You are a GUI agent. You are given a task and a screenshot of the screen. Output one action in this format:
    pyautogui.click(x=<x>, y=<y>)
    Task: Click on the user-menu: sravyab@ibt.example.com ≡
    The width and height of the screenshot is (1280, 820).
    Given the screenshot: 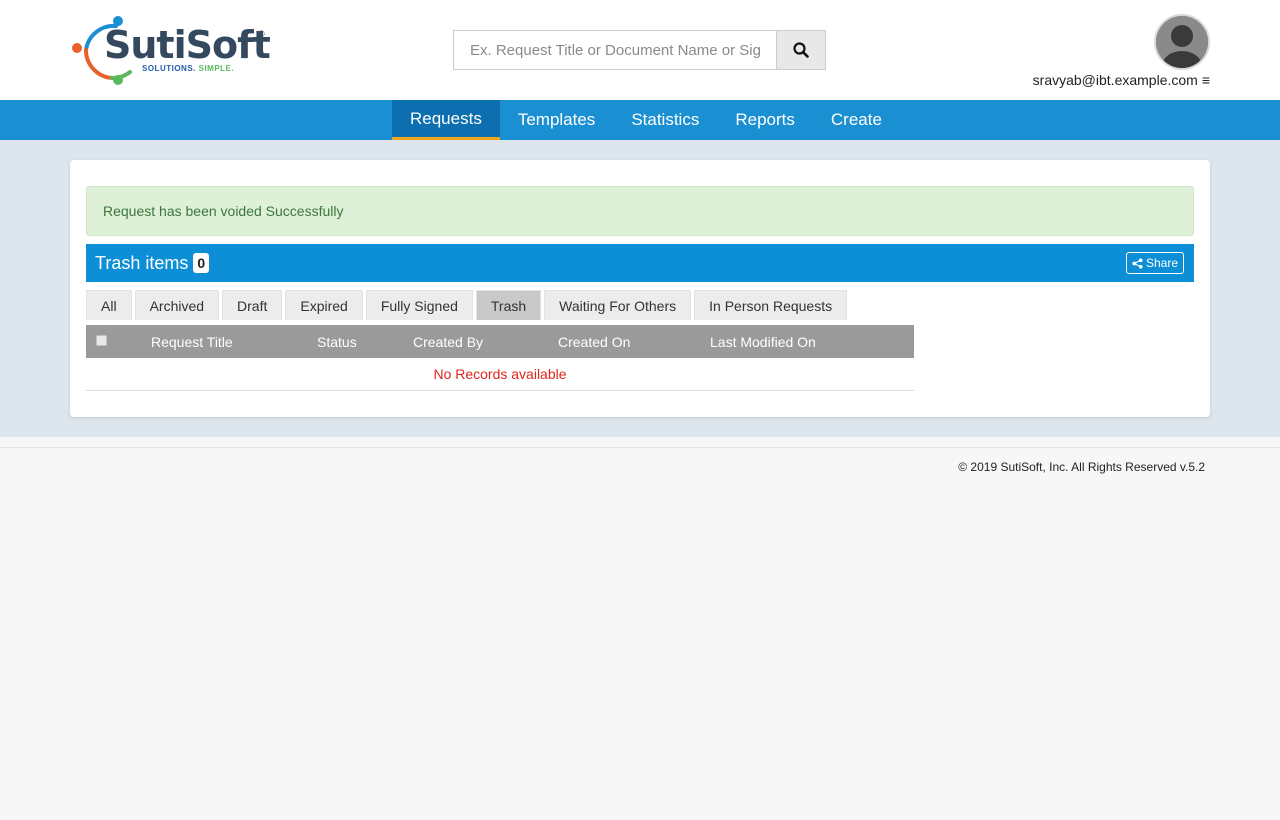 What is the action you would take?
    pyautogui.click(x=1121, y=80)
    